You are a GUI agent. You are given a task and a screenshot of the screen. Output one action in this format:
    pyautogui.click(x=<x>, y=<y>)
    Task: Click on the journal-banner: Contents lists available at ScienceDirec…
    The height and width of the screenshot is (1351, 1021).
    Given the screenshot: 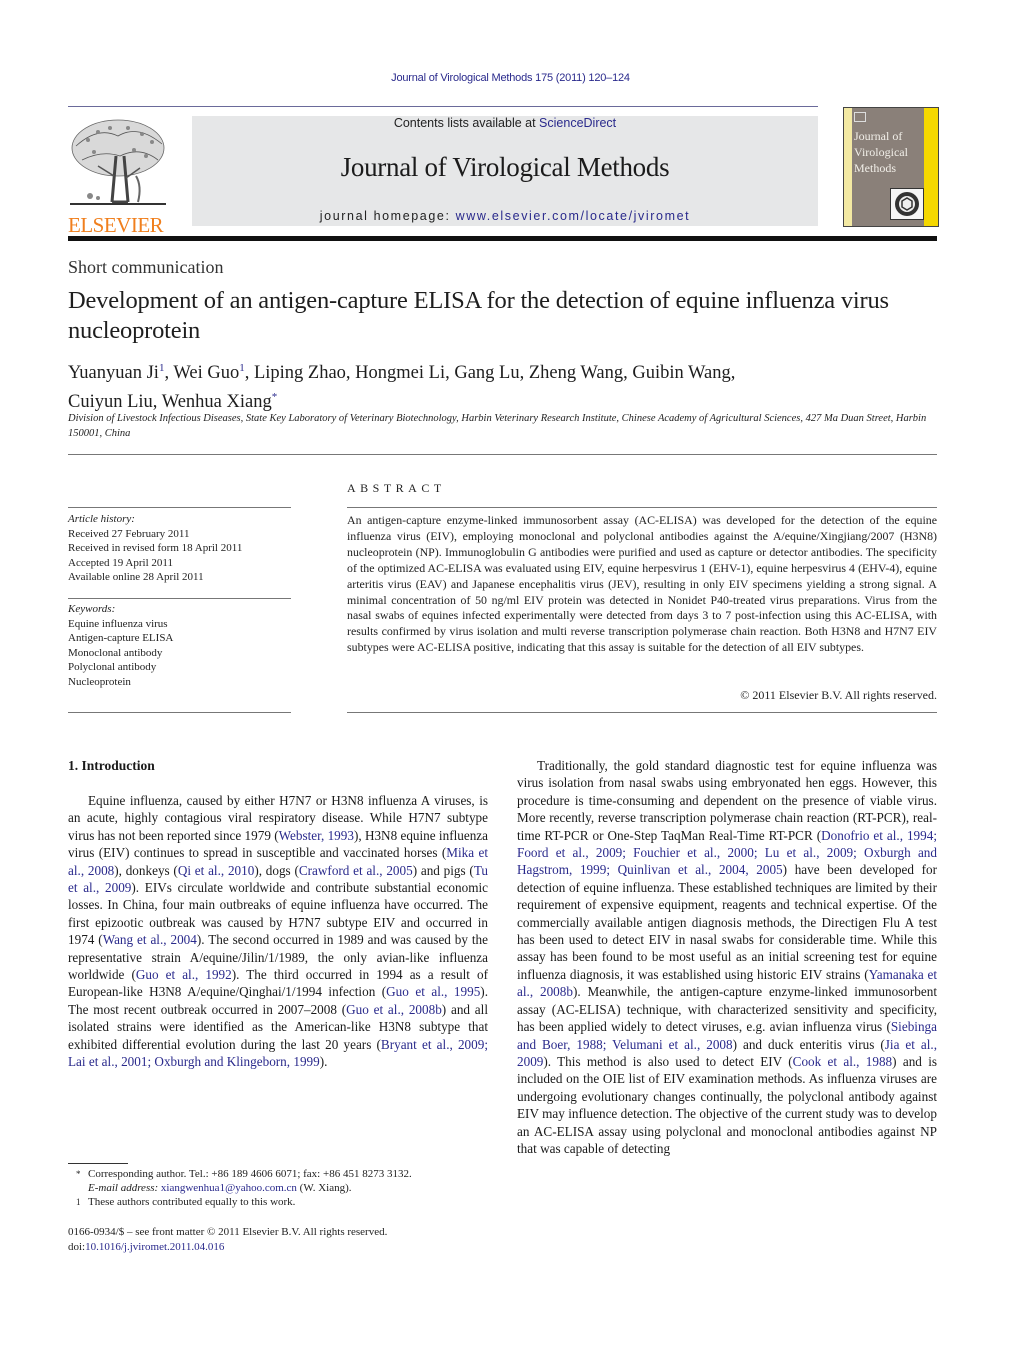 What is the action you would take?
    pyautogui.click(x=505, y=171)
    